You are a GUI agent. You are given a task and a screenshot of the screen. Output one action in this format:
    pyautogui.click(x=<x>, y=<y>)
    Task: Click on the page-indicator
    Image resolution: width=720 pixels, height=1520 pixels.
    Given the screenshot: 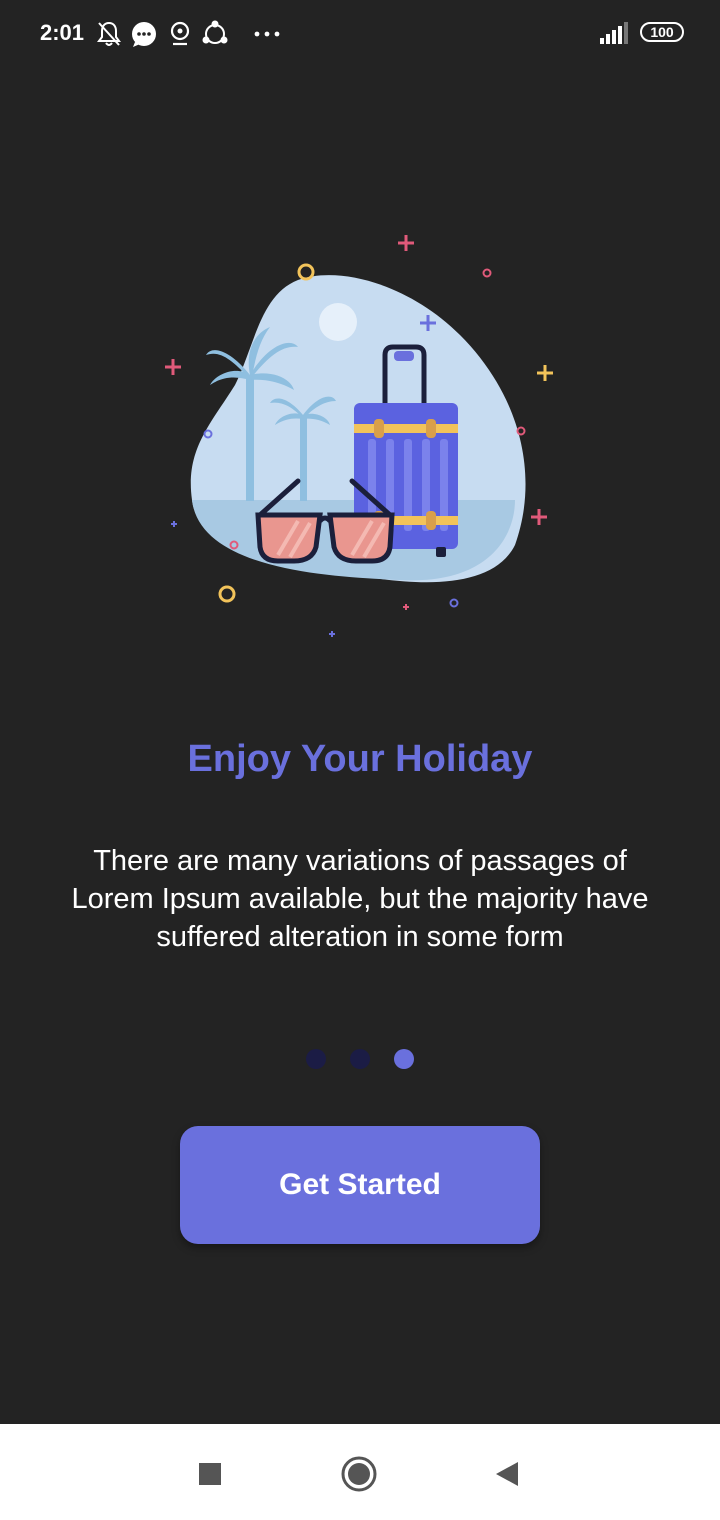 What is the action you would take?
    pyautogui.click(x=360, y=1059)
    